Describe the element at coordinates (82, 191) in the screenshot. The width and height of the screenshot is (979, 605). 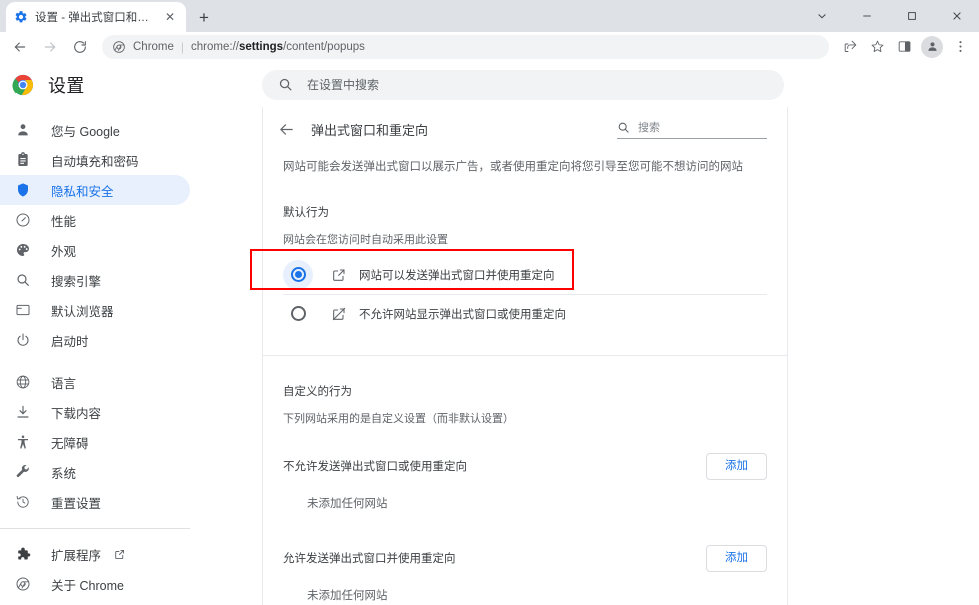
I see `sidebar-item-label: 隐私和安全` at that location.